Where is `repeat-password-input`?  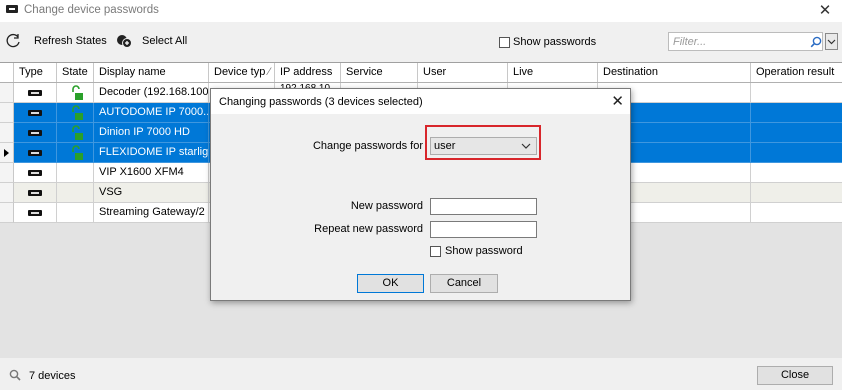 repeat-password-input is located at coordinates (483, 229).